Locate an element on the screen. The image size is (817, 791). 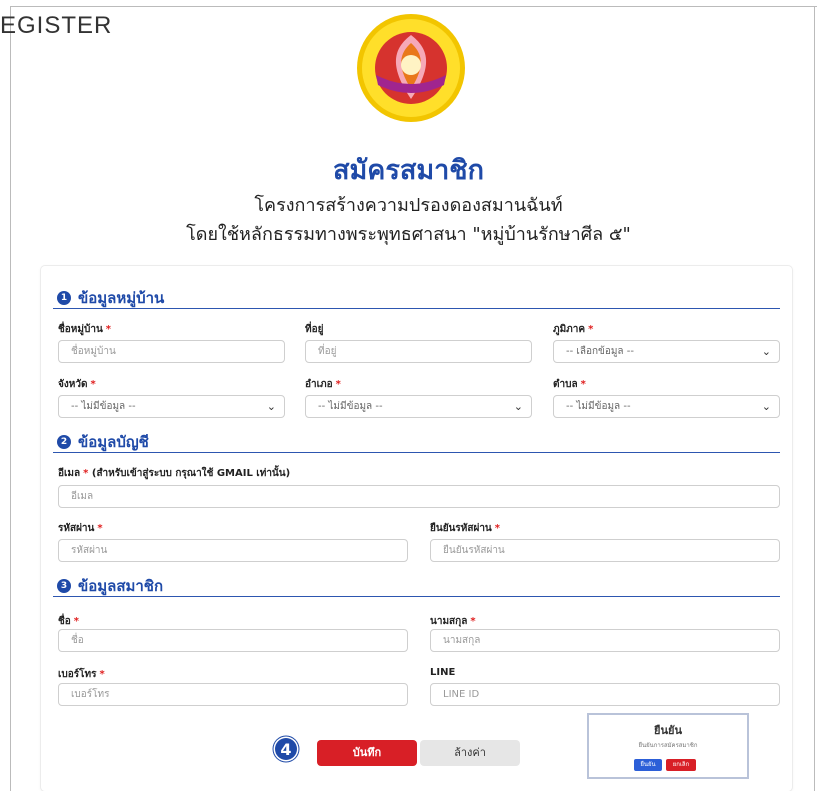
confirm-cancel-button: ยกเลิก is located at coordinates (681, 765).